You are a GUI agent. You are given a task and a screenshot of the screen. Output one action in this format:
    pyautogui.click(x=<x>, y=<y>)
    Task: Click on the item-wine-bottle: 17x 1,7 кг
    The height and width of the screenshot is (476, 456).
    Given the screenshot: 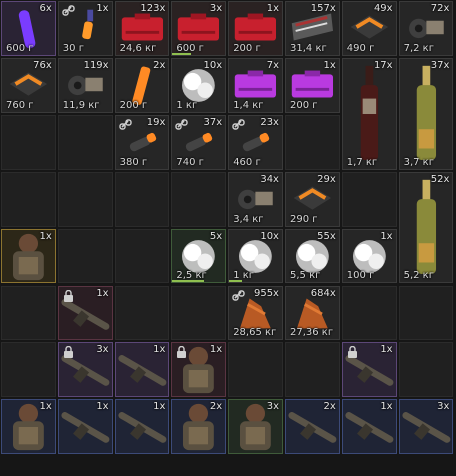 What is the action you would take?
    pyautogui.click(x=369, y=113)
    